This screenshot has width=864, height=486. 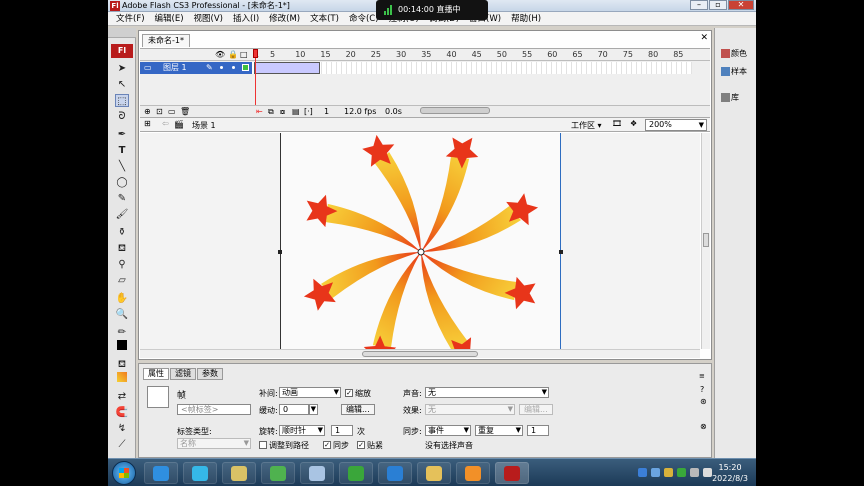 I want to click on subselection-tool-icon: ↖, so click(x=122, y=84).